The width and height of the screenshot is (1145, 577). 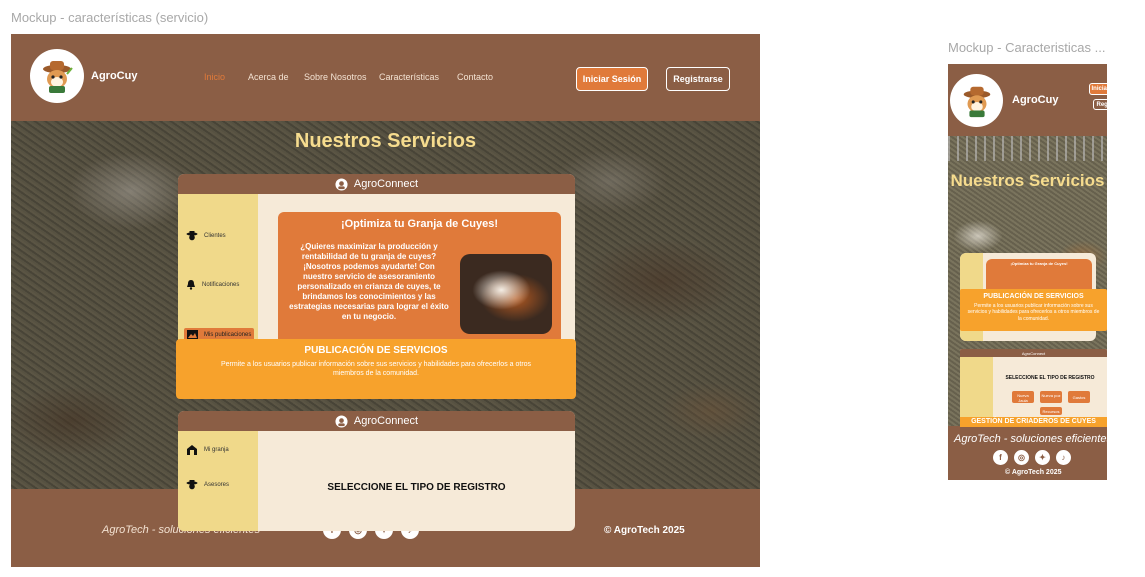 I want to click on sidebar-item-notificaciones: Notificaciones, so click(x=212, y=284).